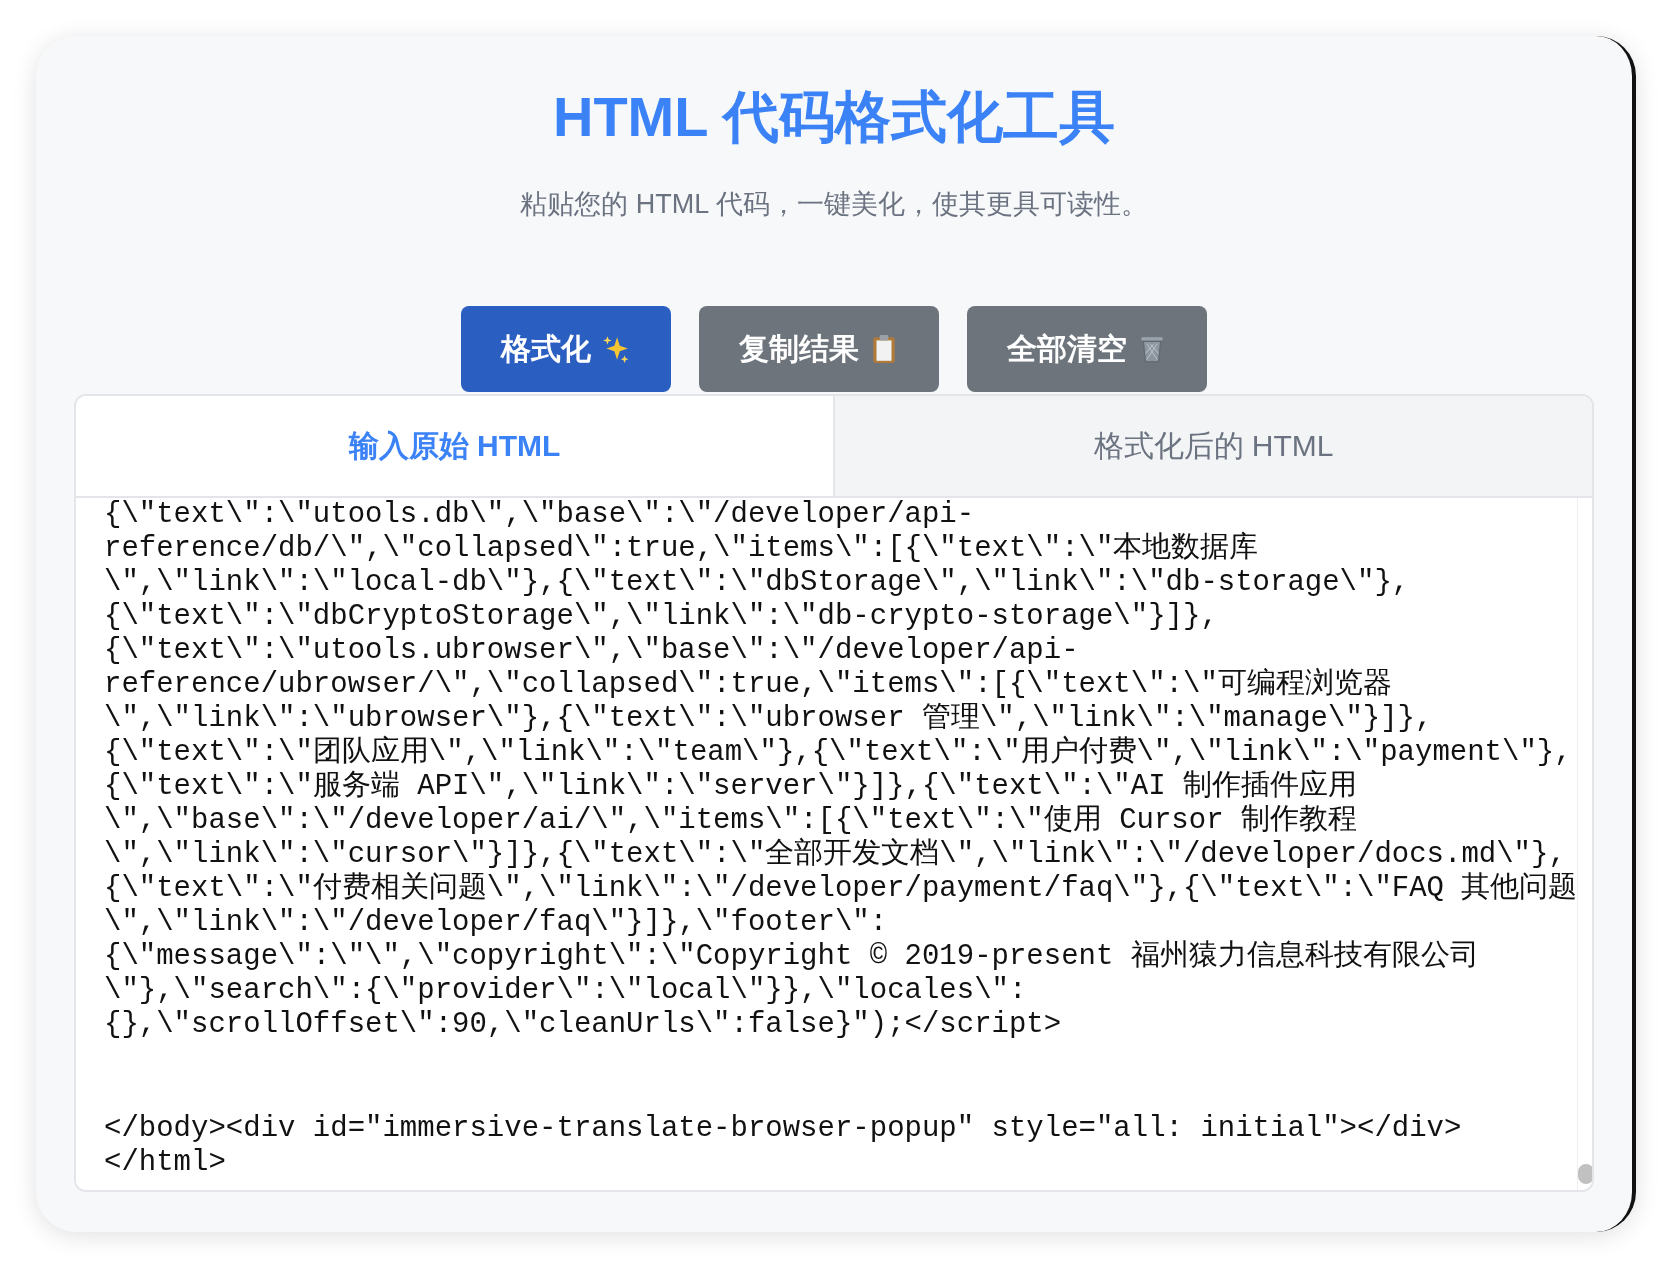 The height and width of the screenshot is (1268, 1672). Describe the element at coordinates (819, 349) in the screenshot. I see `copy-button: 复制结果` at that location.